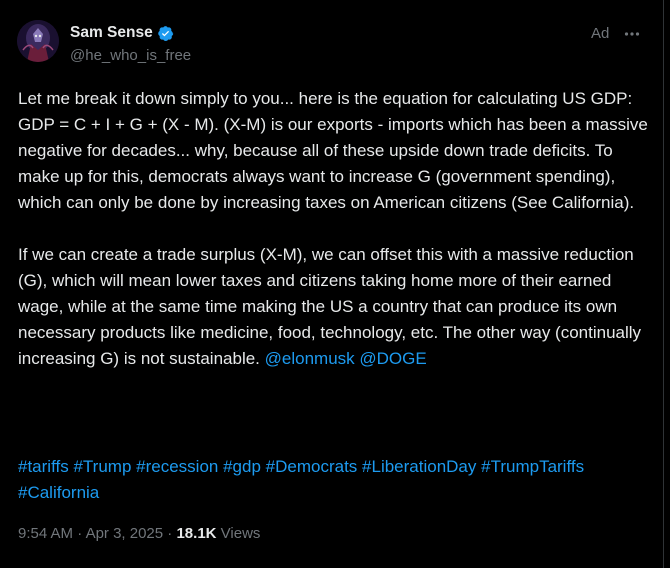 The image size is (670, 568). What do you see at coordinates (240, 533) in the screenshot?
I see `views-label: Views` at bounding box center [240, 533].